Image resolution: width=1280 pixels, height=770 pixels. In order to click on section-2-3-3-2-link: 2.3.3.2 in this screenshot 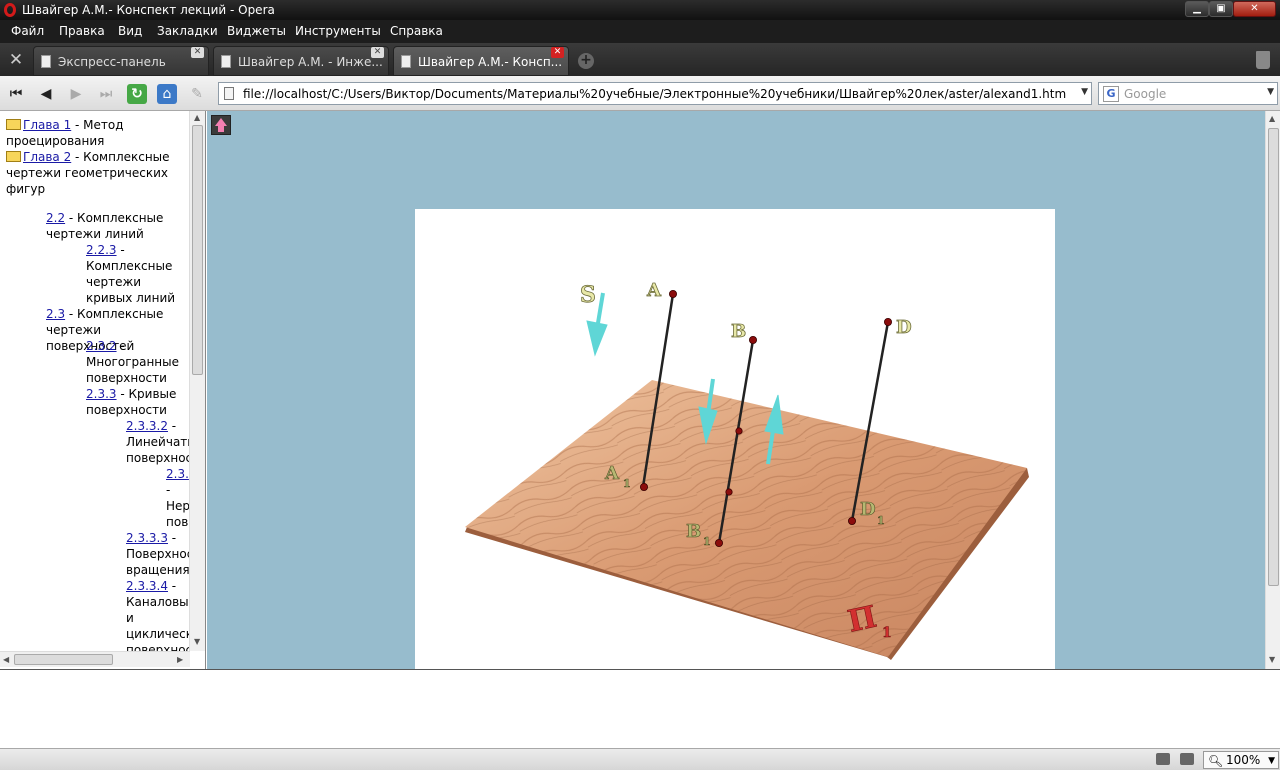, I will do `click(147, 426)`.